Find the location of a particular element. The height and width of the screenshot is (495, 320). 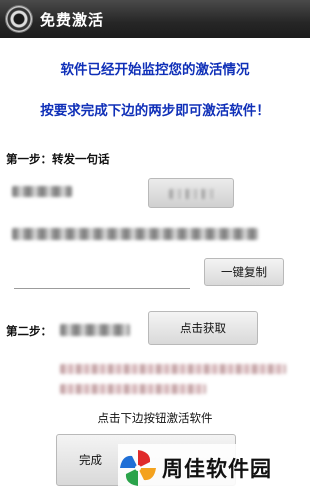

title-bar: 免费激活 is located at coordinates (155, 19).